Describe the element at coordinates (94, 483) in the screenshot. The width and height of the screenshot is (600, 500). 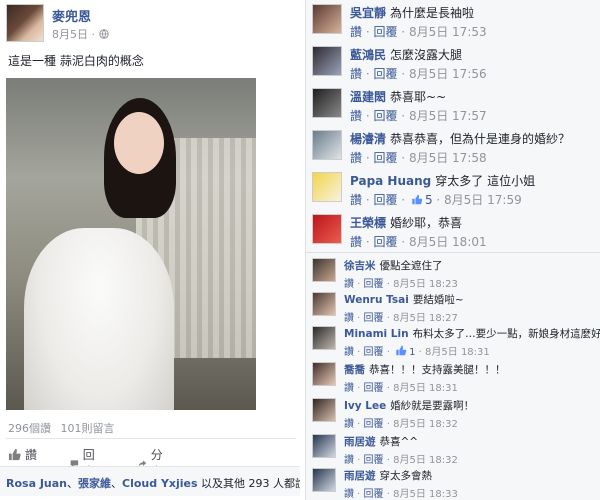
I see `liker-name: 張家維` at that location.